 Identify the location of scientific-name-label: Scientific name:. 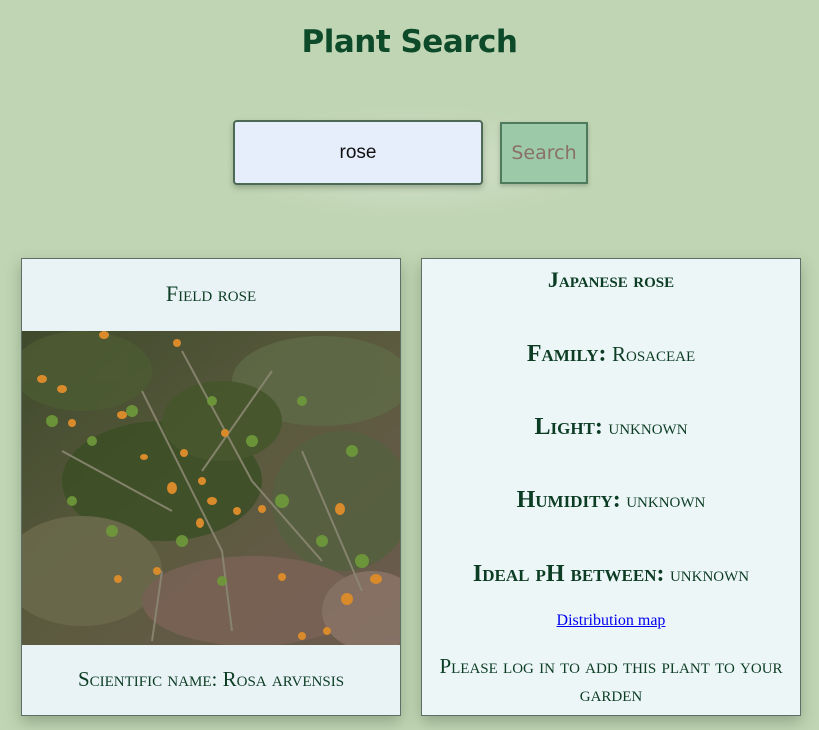
(147, 679).